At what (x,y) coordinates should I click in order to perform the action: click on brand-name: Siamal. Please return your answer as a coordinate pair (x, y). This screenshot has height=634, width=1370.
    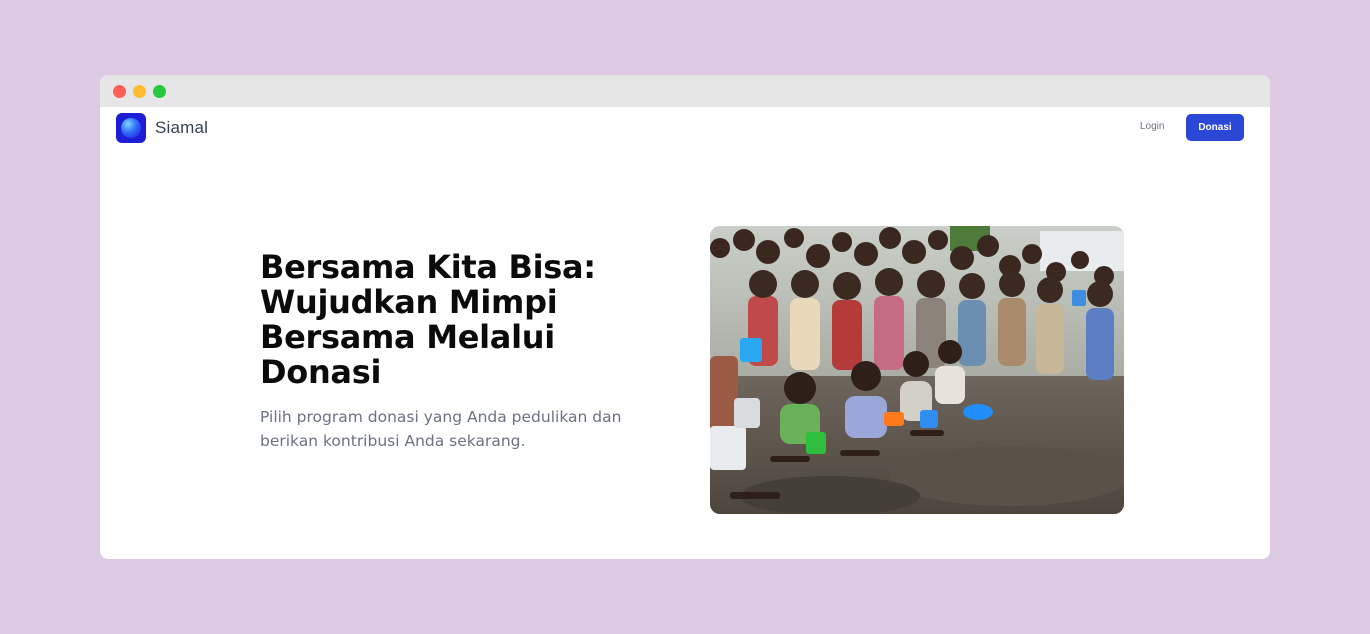
    Looking at the image, I should click on (181, 128).